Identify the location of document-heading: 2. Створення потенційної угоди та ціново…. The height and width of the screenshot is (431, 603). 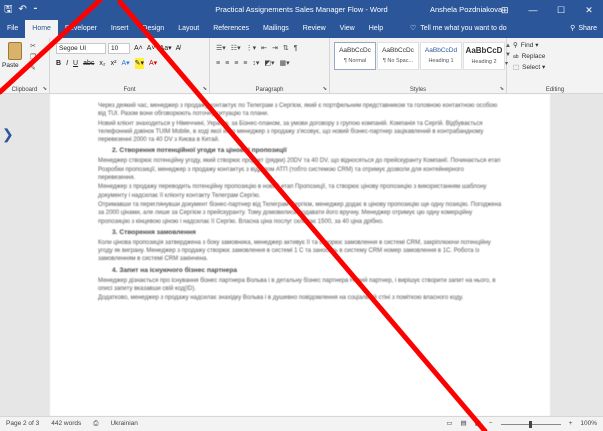
(307, 150).